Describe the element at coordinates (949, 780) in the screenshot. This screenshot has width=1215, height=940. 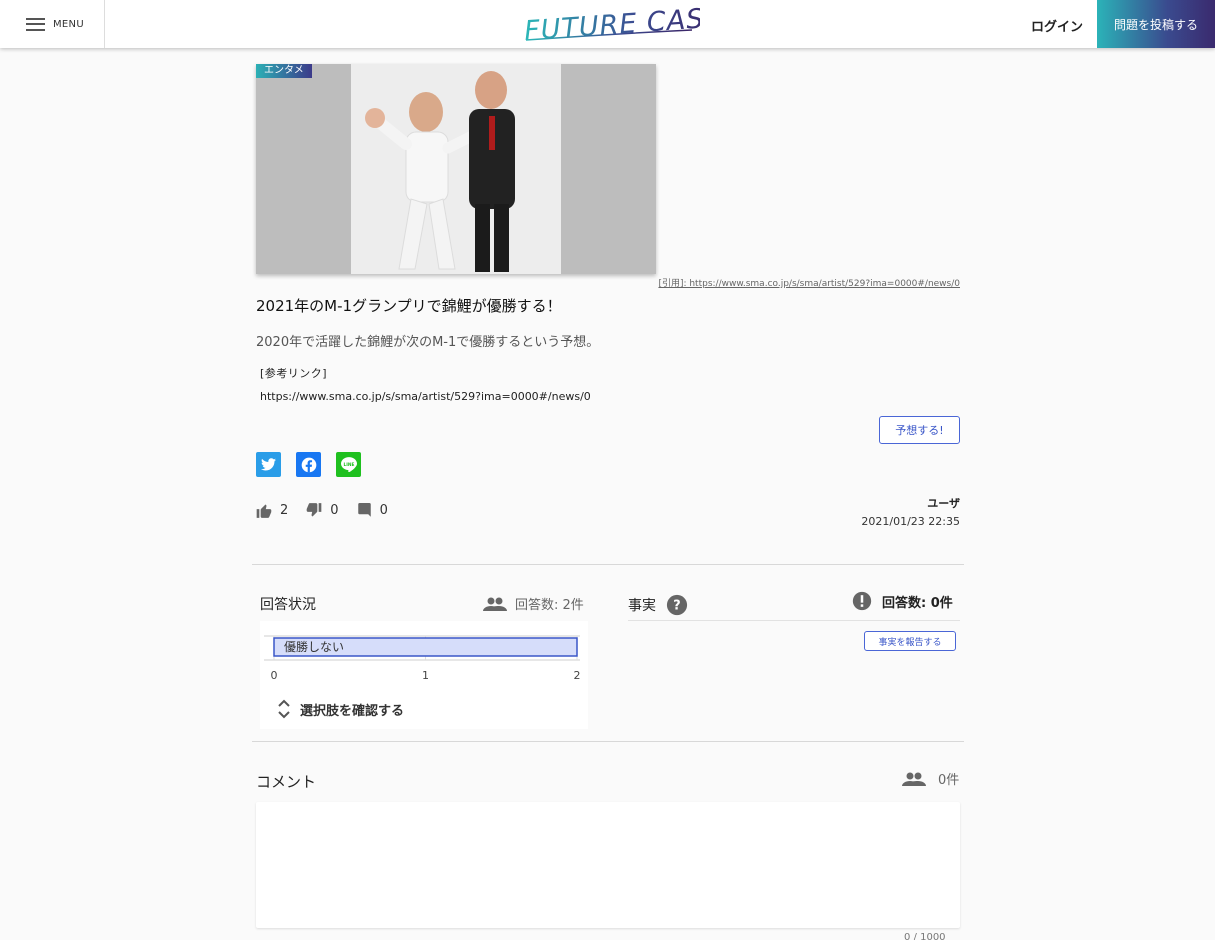
I see `comments-count-label: 0件` at that location.